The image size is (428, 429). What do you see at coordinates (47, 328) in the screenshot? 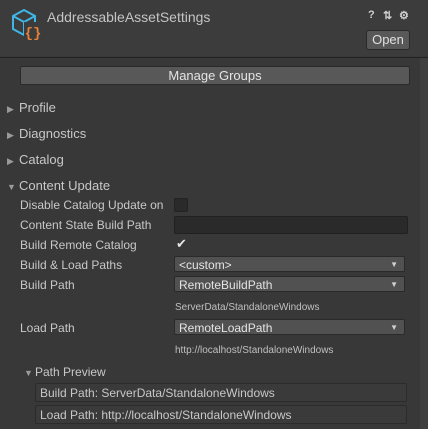
I see `load-path-label: Load Path` at bounding box center [47, 328].